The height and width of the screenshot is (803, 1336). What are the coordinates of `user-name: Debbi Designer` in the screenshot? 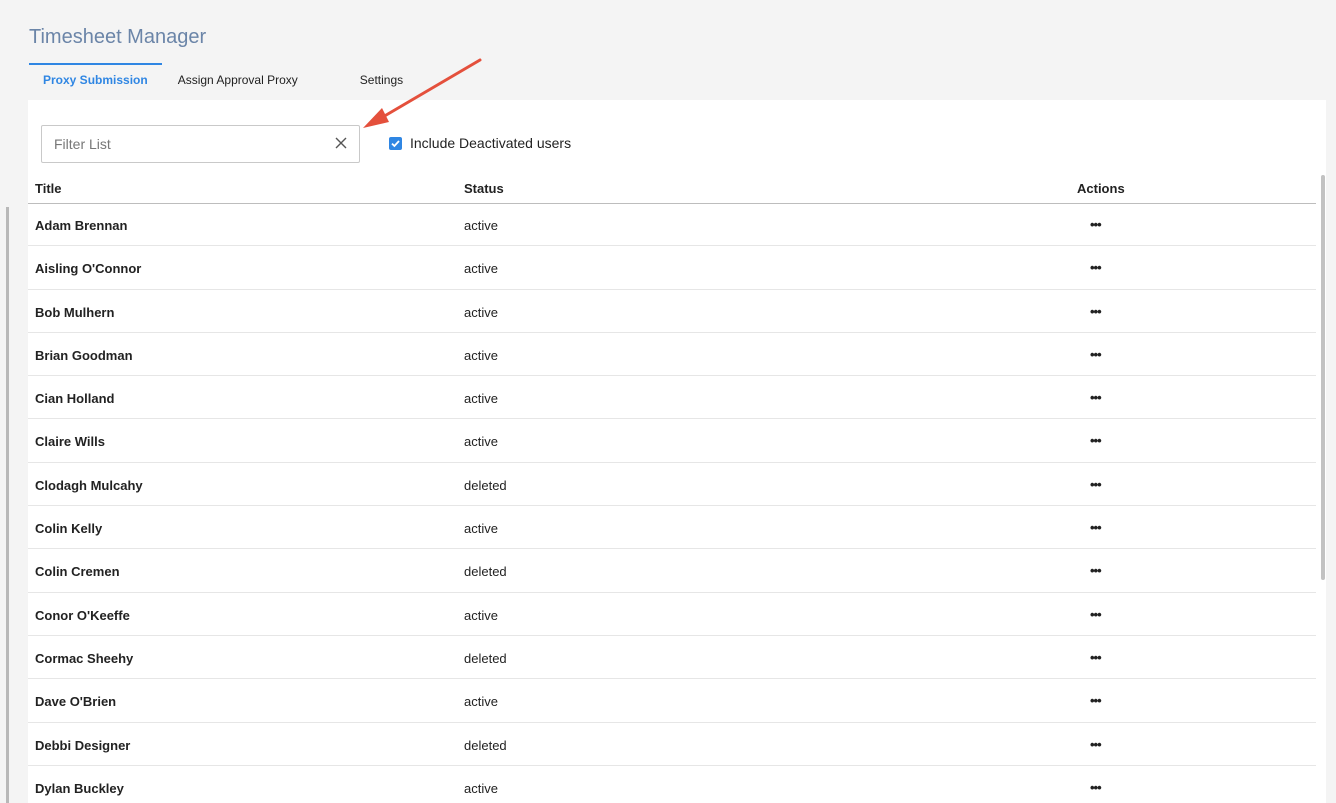 It's located at (83, 745).